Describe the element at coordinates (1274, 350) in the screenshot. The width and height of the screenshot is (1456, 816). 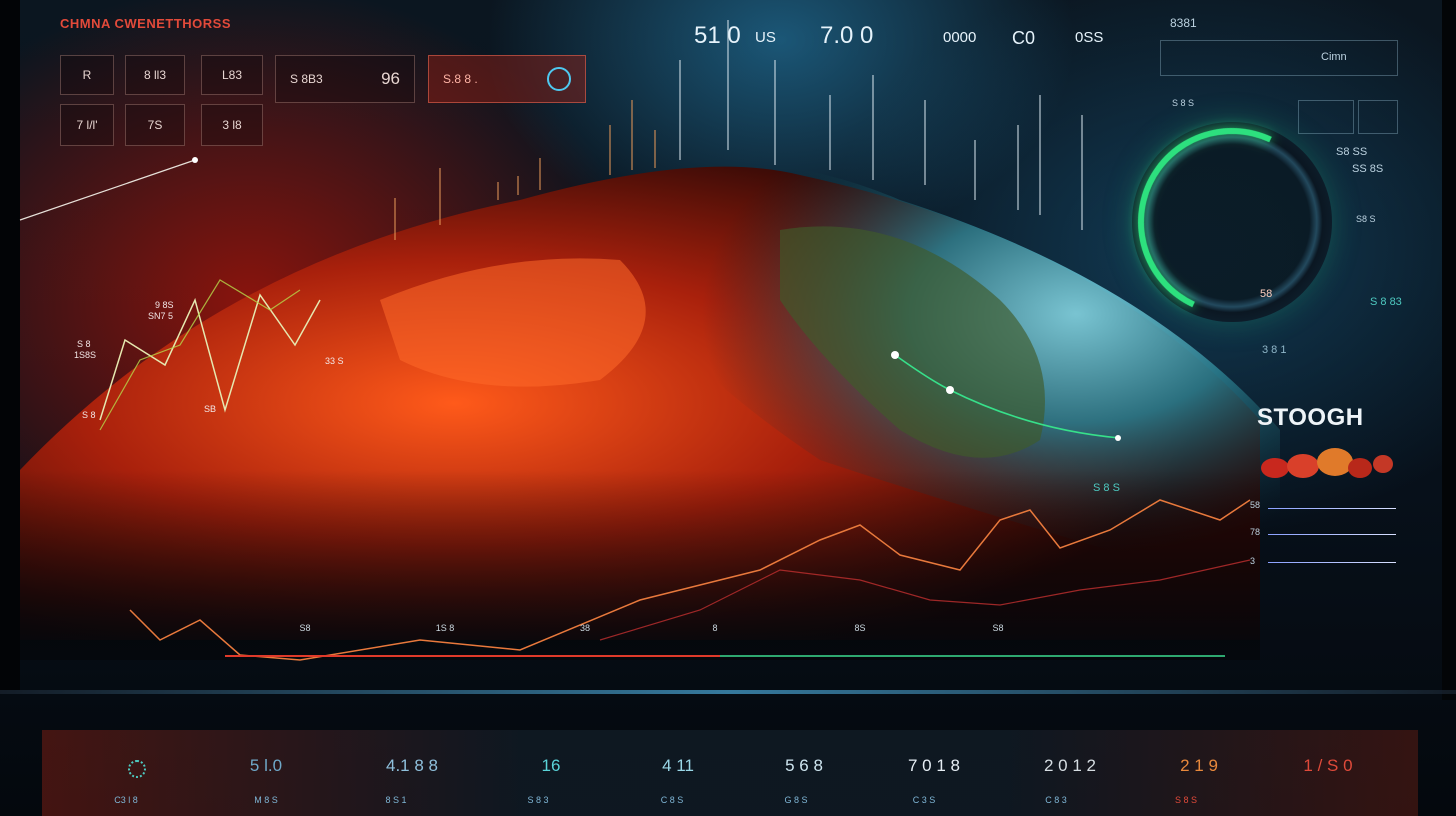
I see `right-label-6: 3 8 1` at that location.